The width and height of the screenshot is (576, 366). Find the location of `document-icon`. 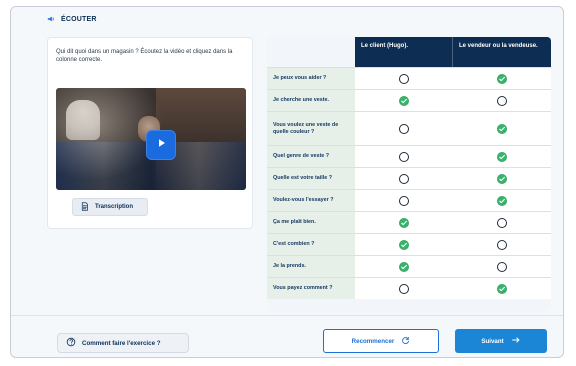

document-icon is located at coordinates (84, 207).